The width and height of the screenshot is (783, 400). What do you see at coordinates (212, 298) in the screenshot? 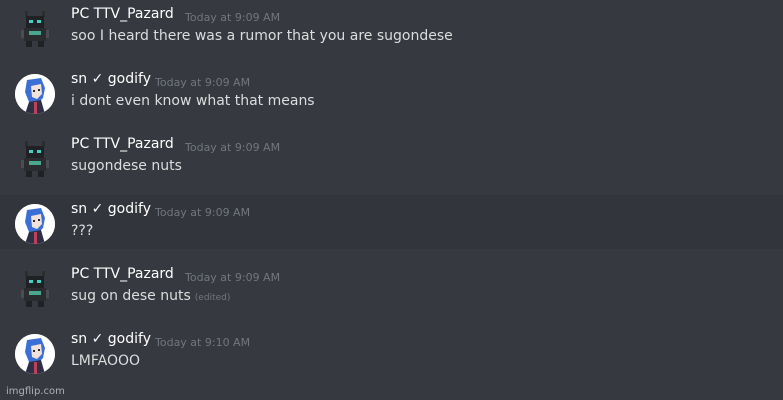
I see `edited-label: (edited)` at bounding box center [212, 298].